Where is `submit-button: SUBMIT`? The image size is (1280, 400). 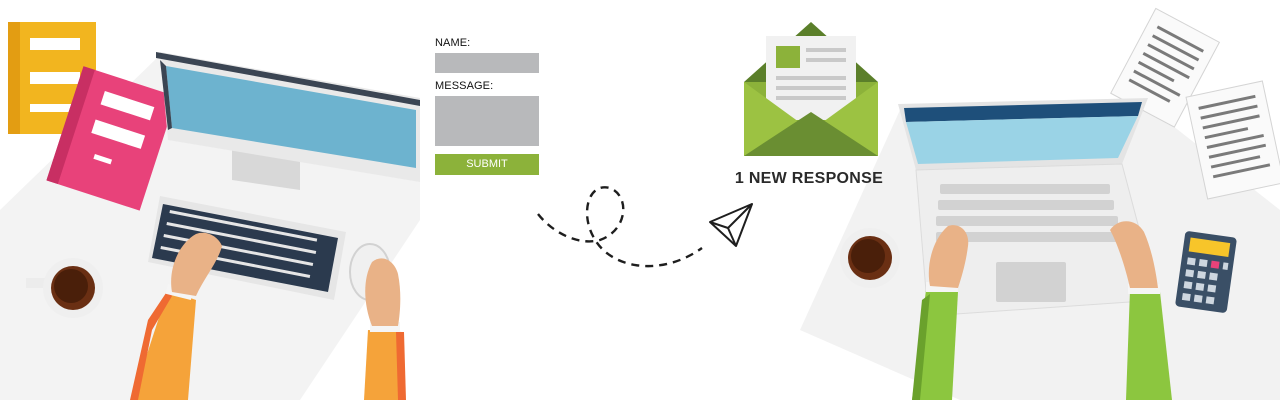
submit-button: SUBMIT is located at coordinates (487, 164).